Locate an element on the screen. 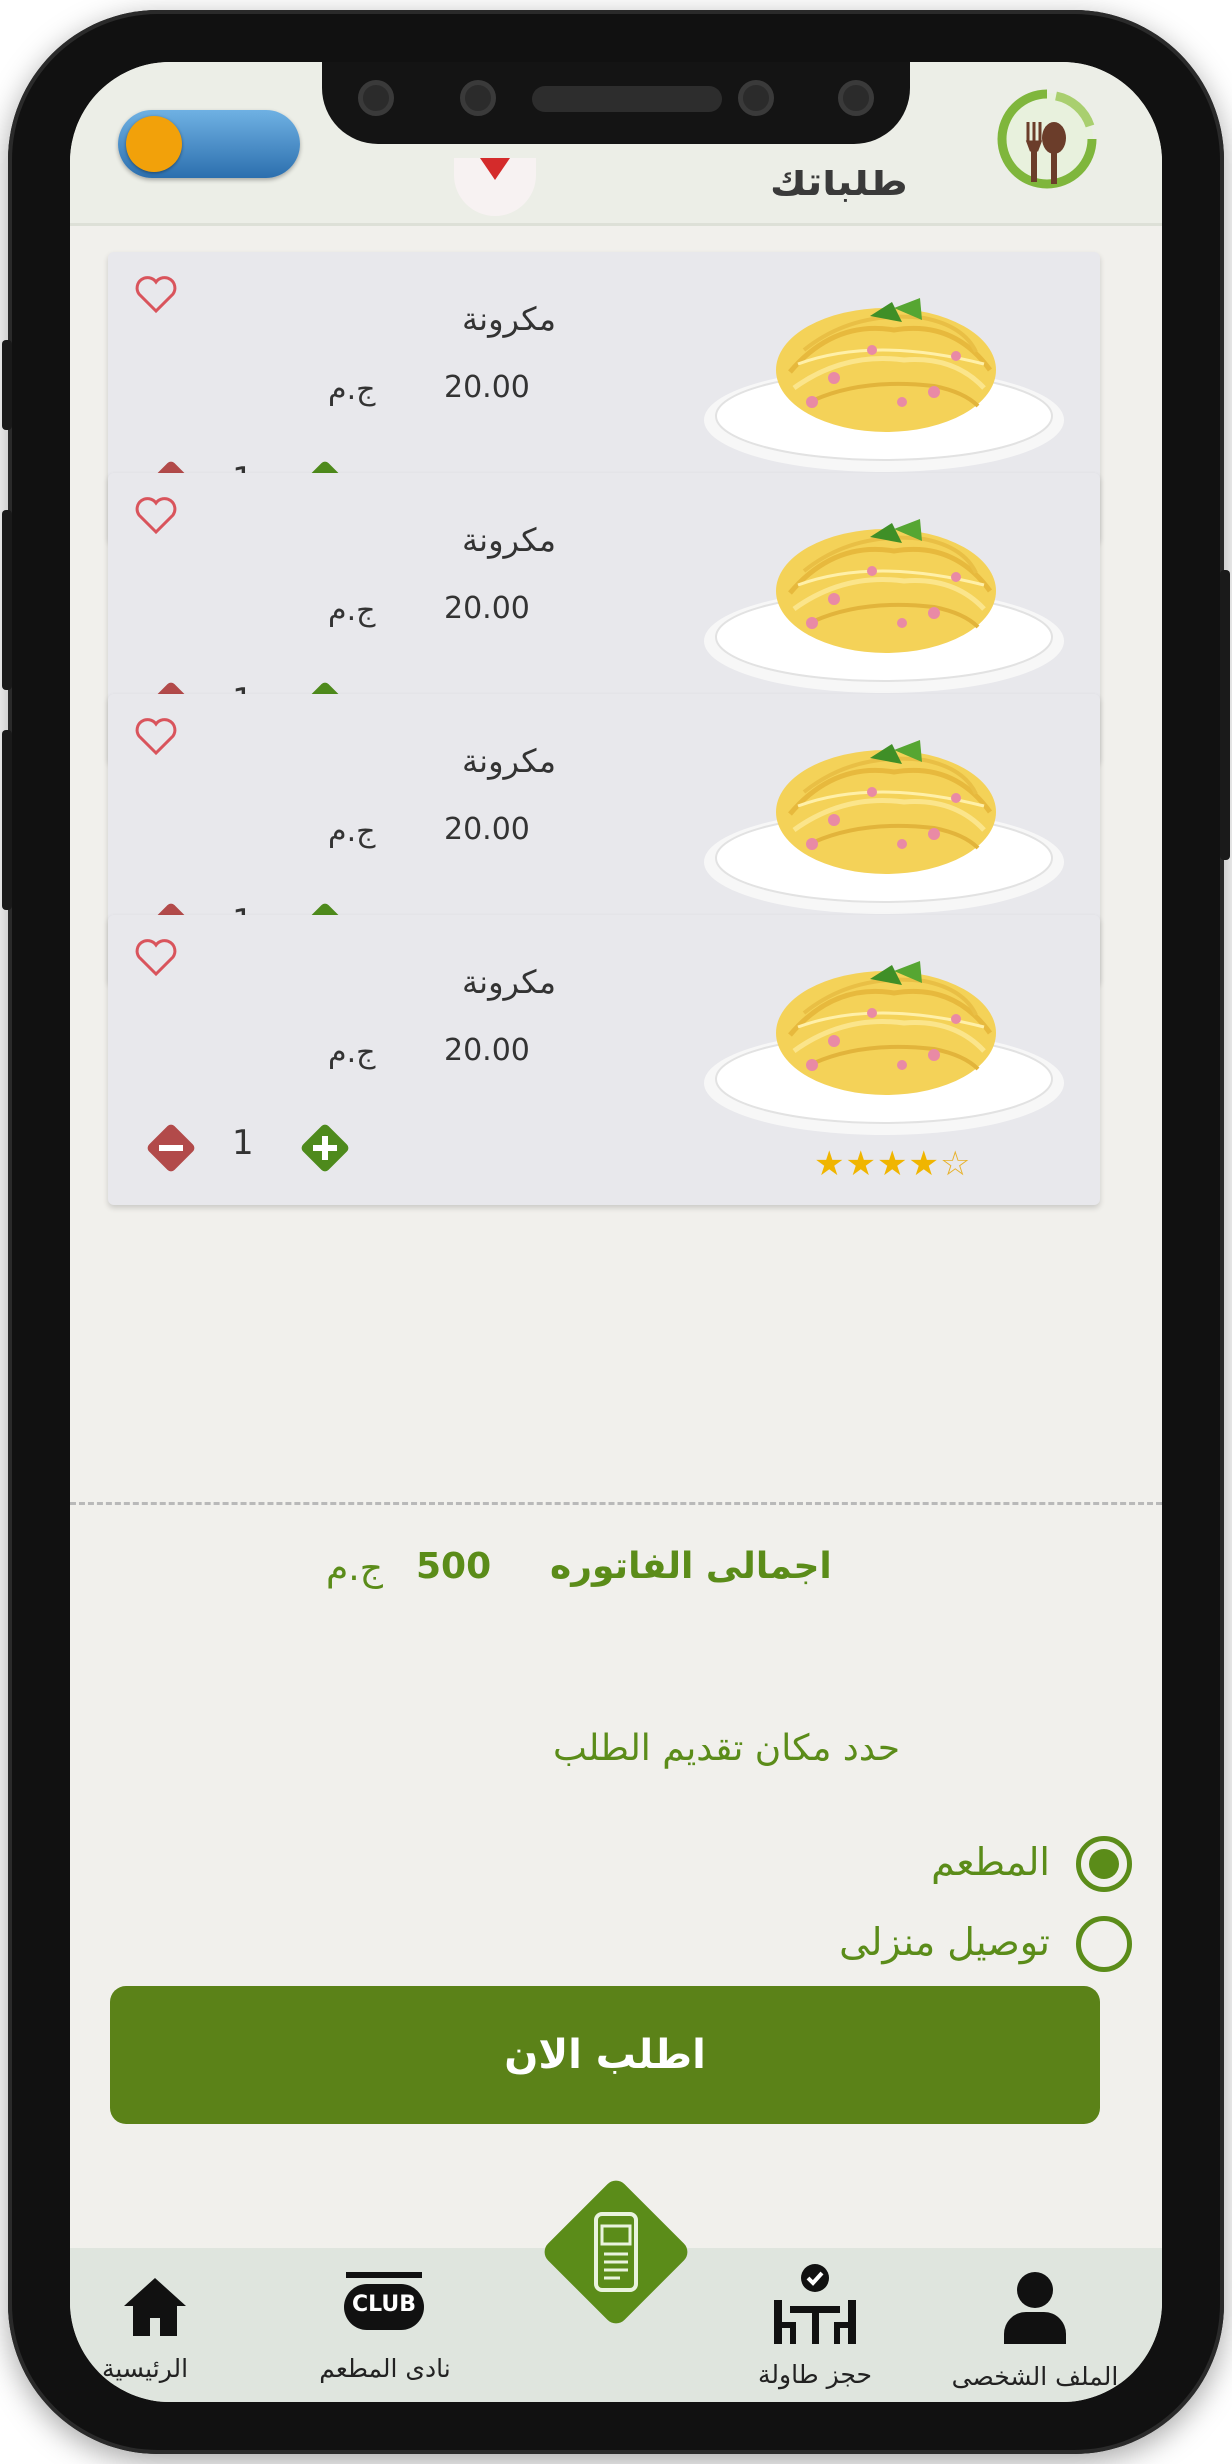 This screenshot has width=1232, height=2464. dashed-divider is located at coordinates (616, 1503).